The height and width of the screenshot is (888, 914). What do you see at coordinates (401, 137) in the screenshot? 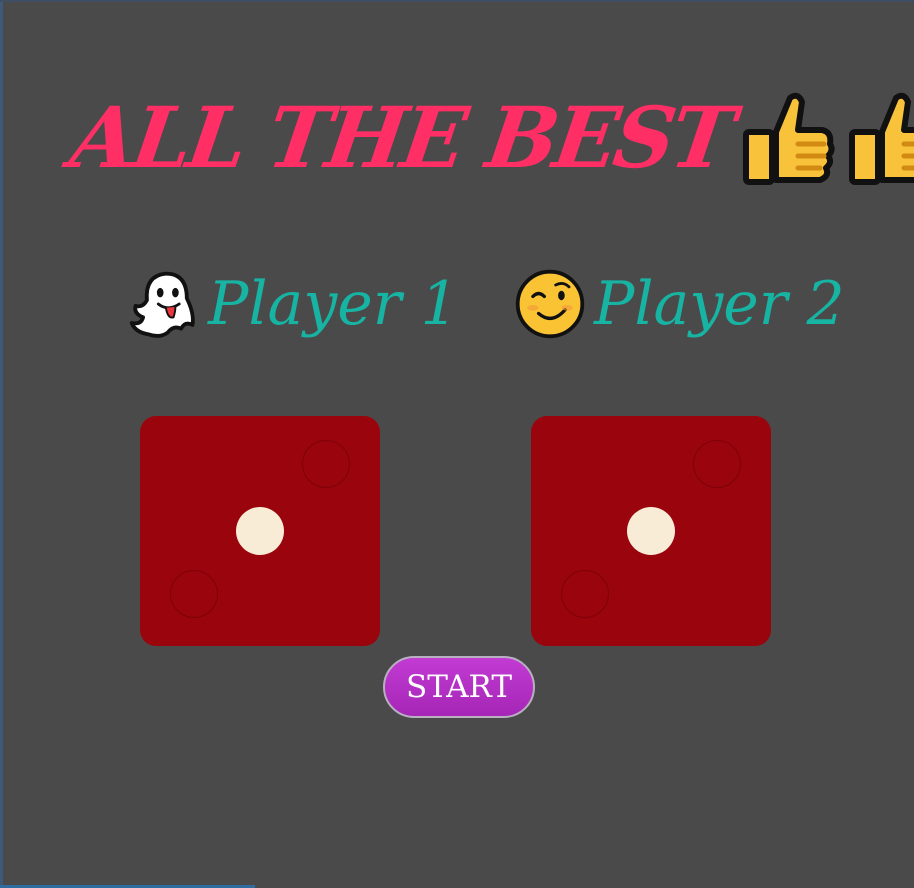
I see `title-text: ALL THE BEST` at bounding box center [401, 137].